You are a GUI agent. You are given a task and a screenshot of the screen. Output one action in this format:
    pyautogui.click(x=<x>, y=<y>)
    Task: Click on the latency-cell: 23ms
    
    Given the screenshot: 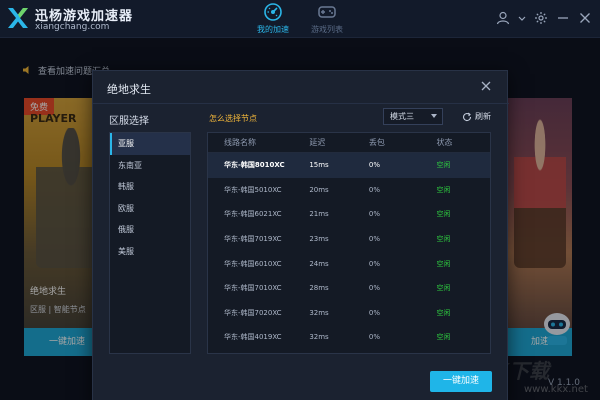 What is the action you would take?
    pyautogui.click(x=319, y=239)
    